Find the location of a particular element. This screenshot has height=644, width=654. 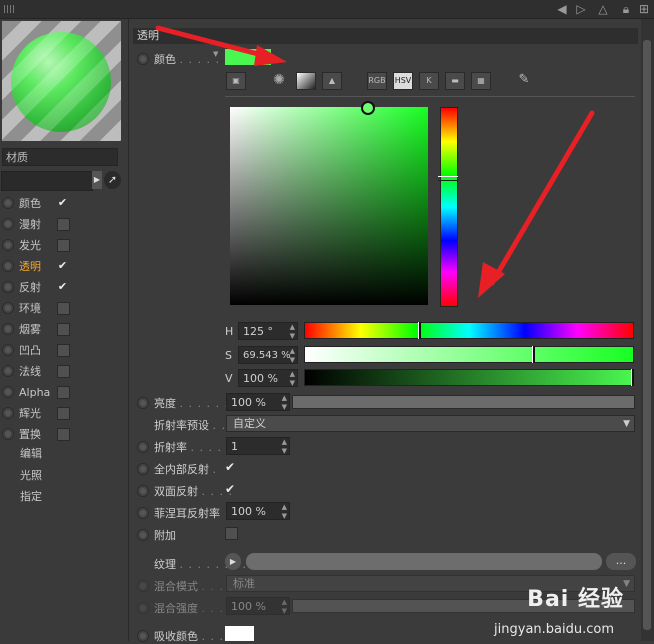

annotation-arrowhead is located at coordinates (270, 55).